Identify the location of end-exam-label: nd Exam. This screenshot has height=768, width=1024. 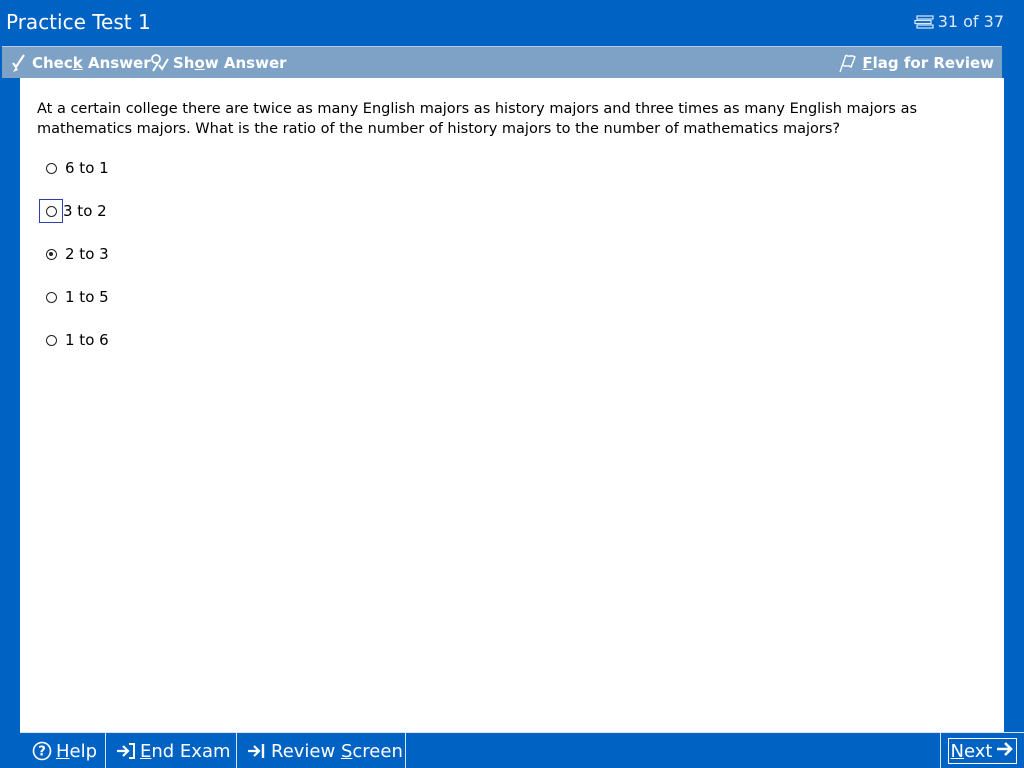
(191, 751).